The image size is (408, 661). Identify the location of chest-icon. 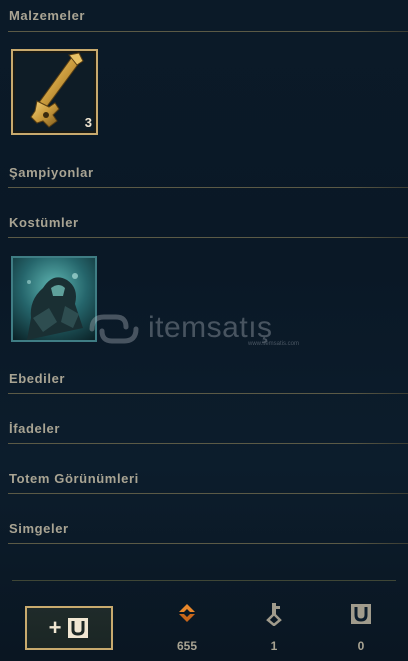
(361, 614).